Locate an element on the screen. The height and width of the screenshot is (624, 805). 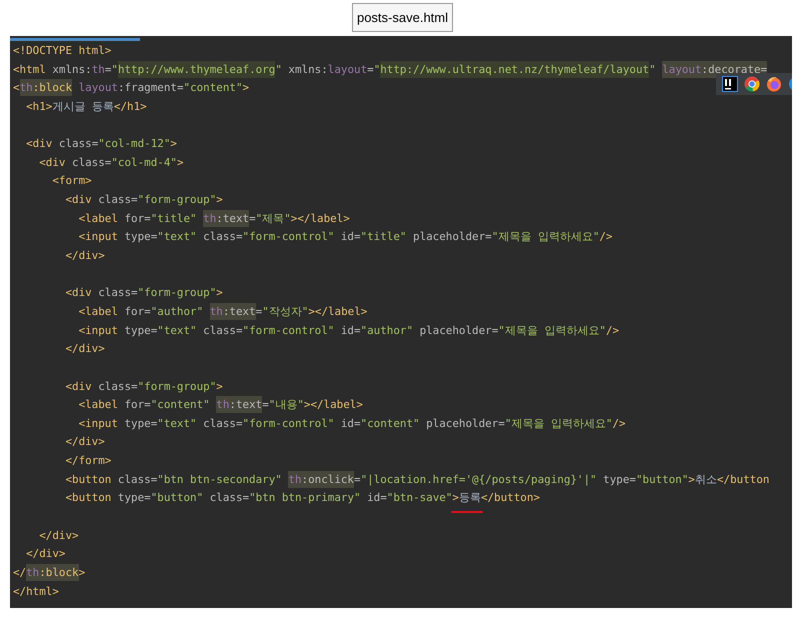
code-line: <label for="title" th:text="제목"></label> is located at coordinates (214, 219).